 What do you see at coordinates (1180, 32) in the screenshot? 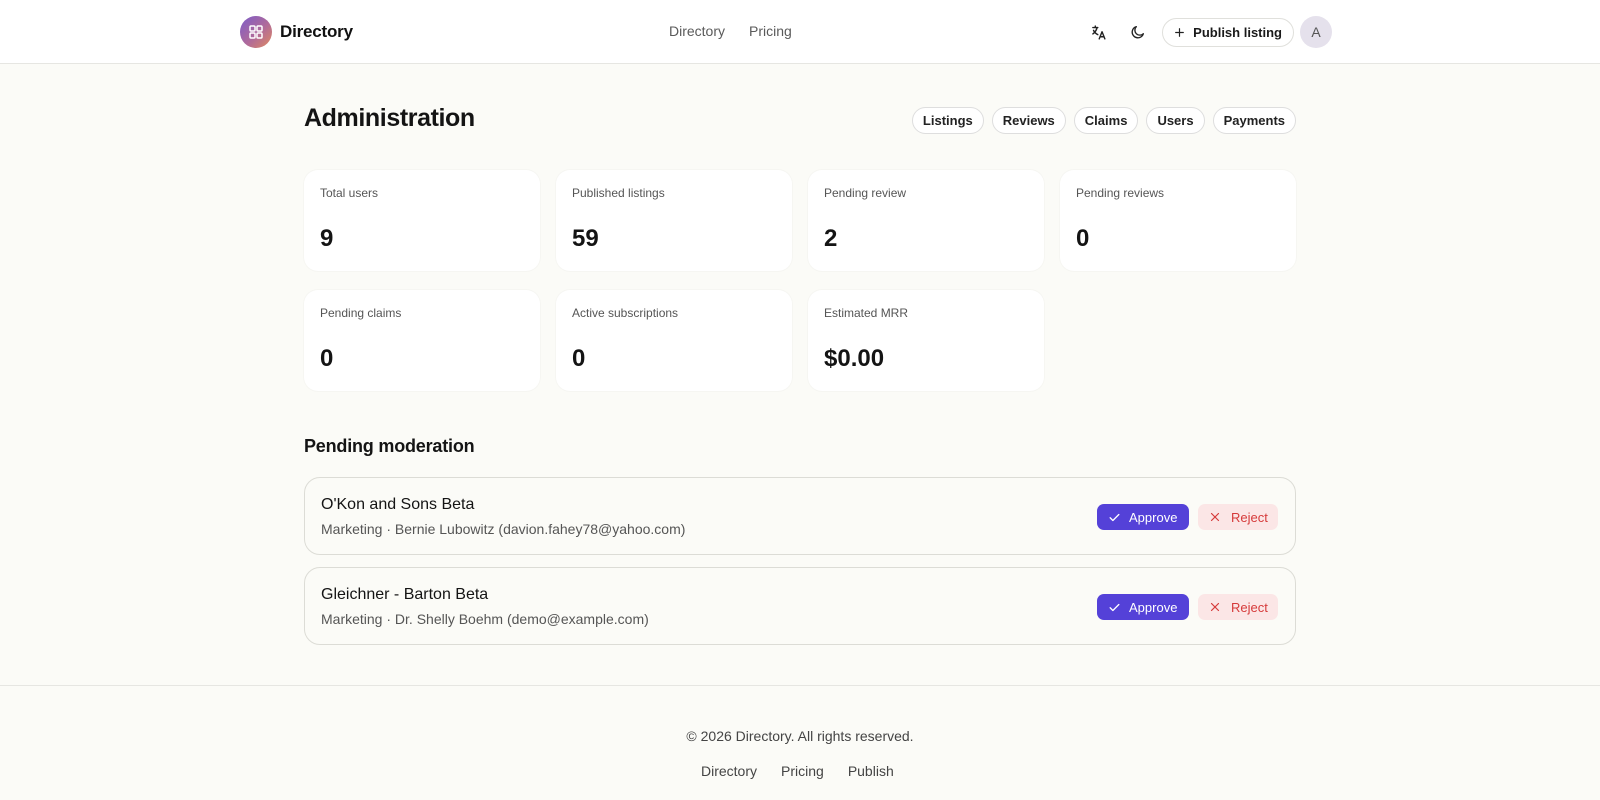
I see `plus-icon` at bounding box center [1180, 32].